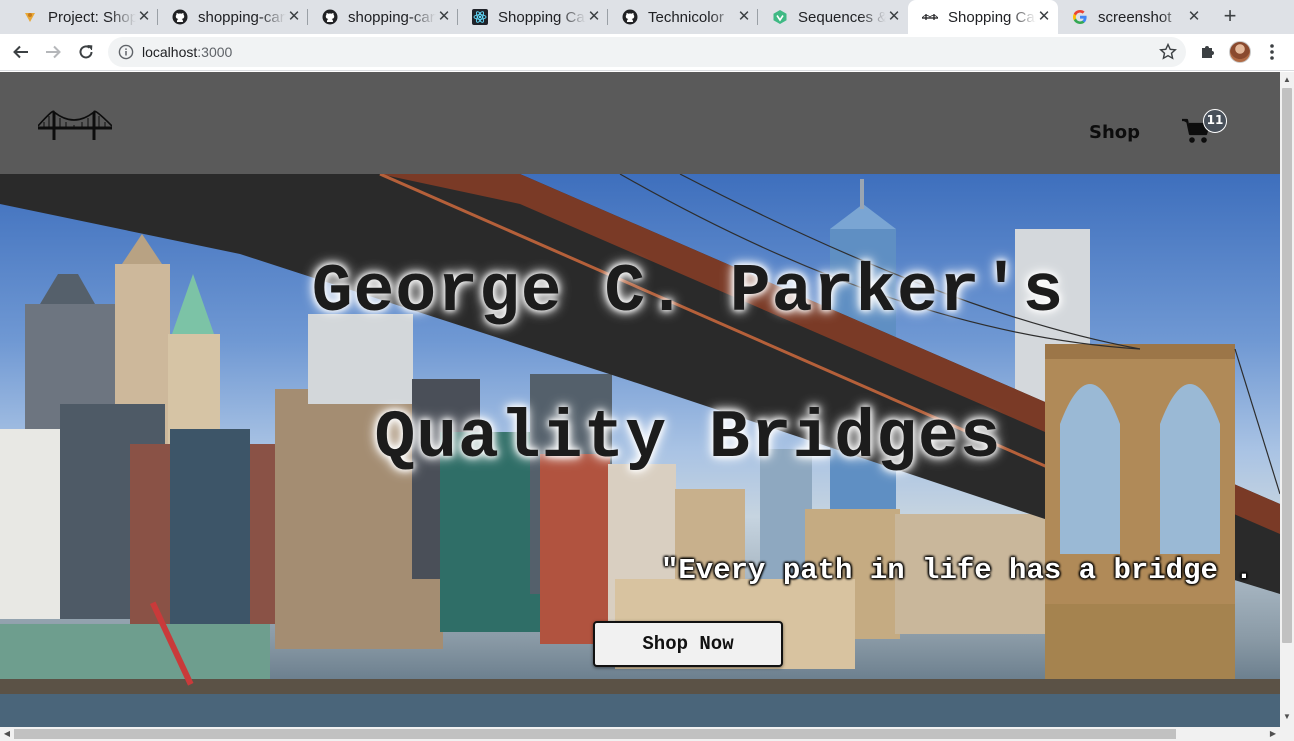 This screenshot has height=741, width=1294. What do you see at coordinates (1140, 526) in the screenshot?
I see `bridge-tower` at bounding box center [1140, 526].